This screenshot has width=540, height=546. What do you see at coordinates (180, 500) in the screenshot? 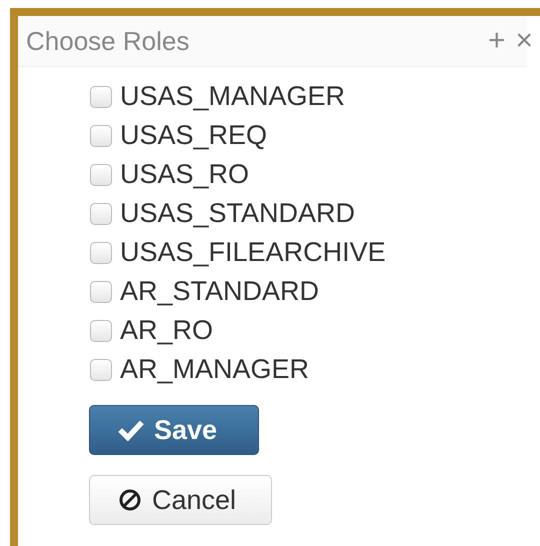
I see `cancel-button: Cancel` at bounding box center [180, 500].